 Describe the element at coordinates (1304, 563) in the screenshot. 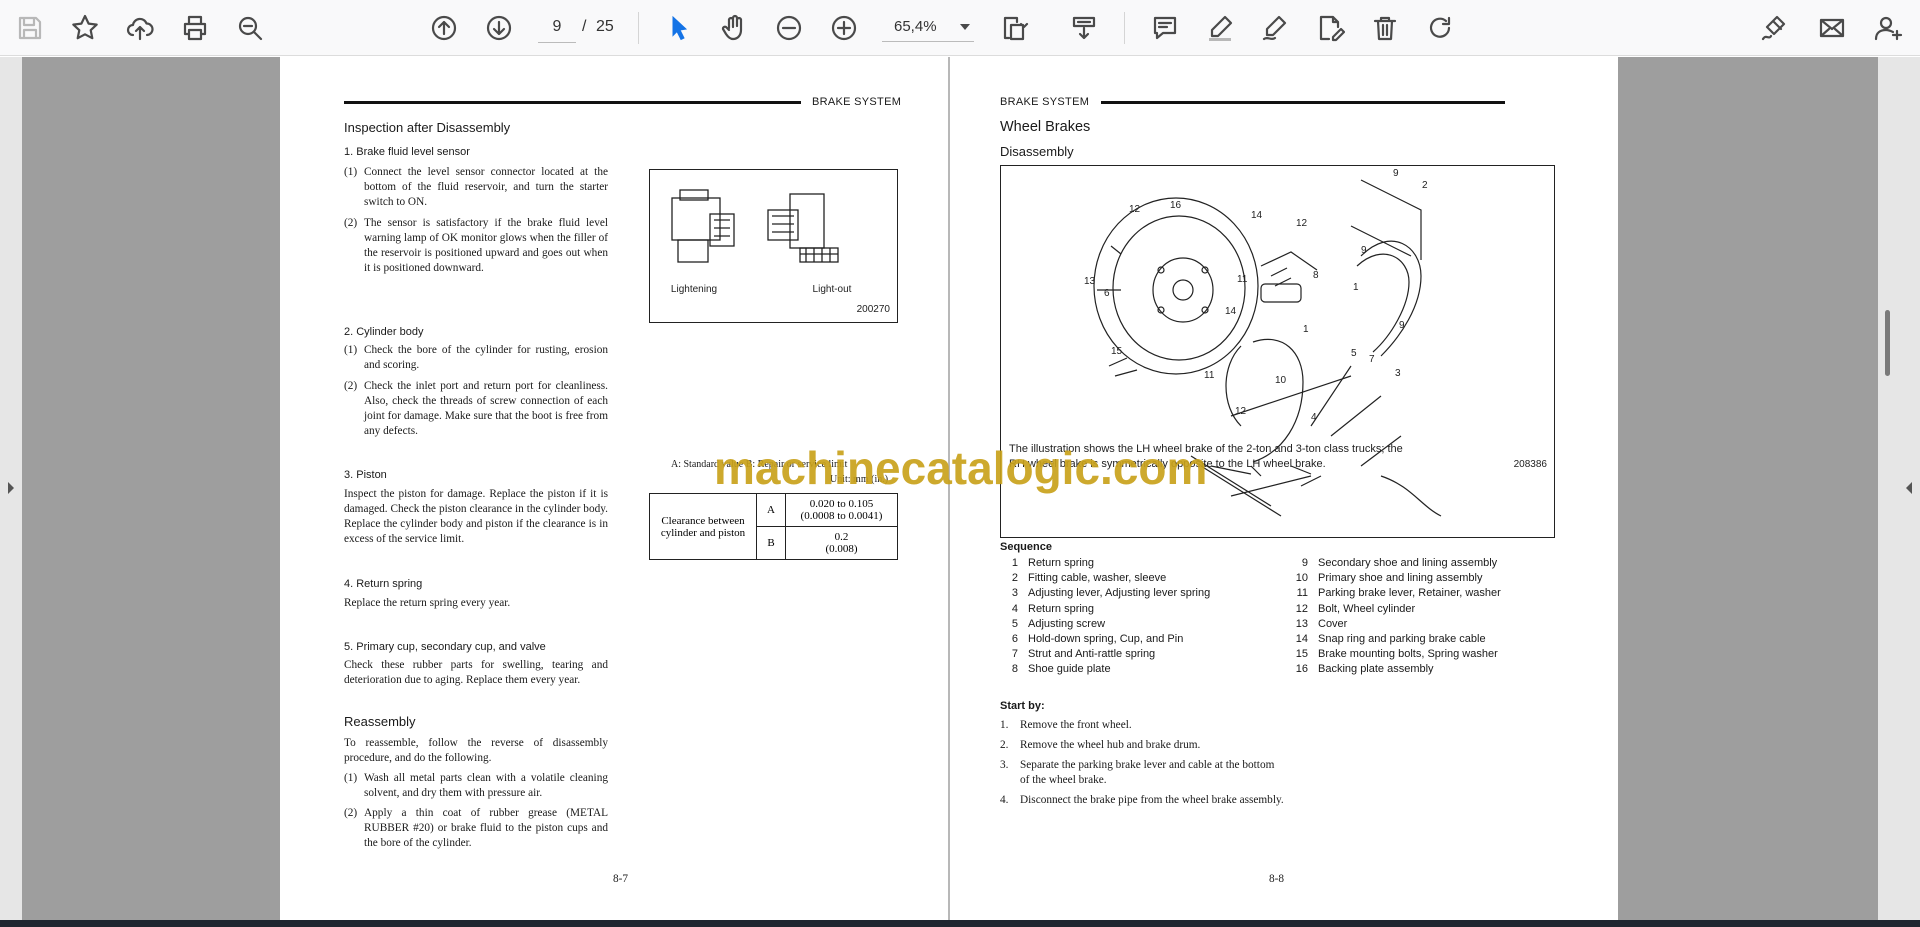

I see `list-item-number: 9` at that location.